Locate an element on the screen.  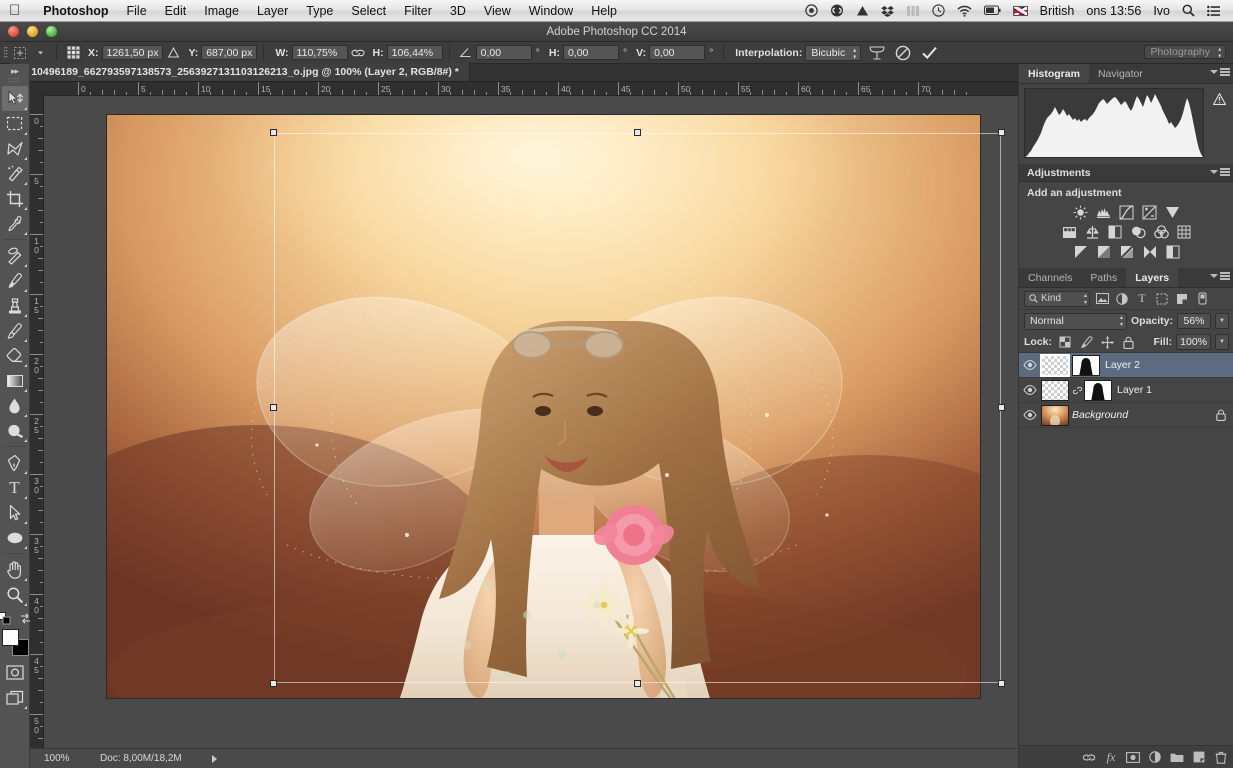
tab-paths: Paths is located at coordinates (1103, 277).